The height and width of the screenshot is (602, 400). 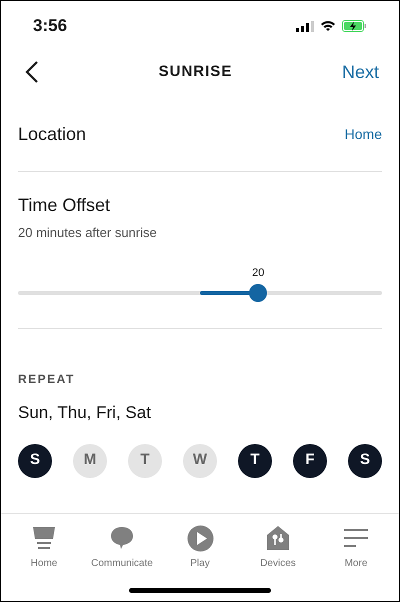 What do you see at coordinates (360, 72) in the screenshot?
I see `next-button: Next` at bounding box center [360, 72].